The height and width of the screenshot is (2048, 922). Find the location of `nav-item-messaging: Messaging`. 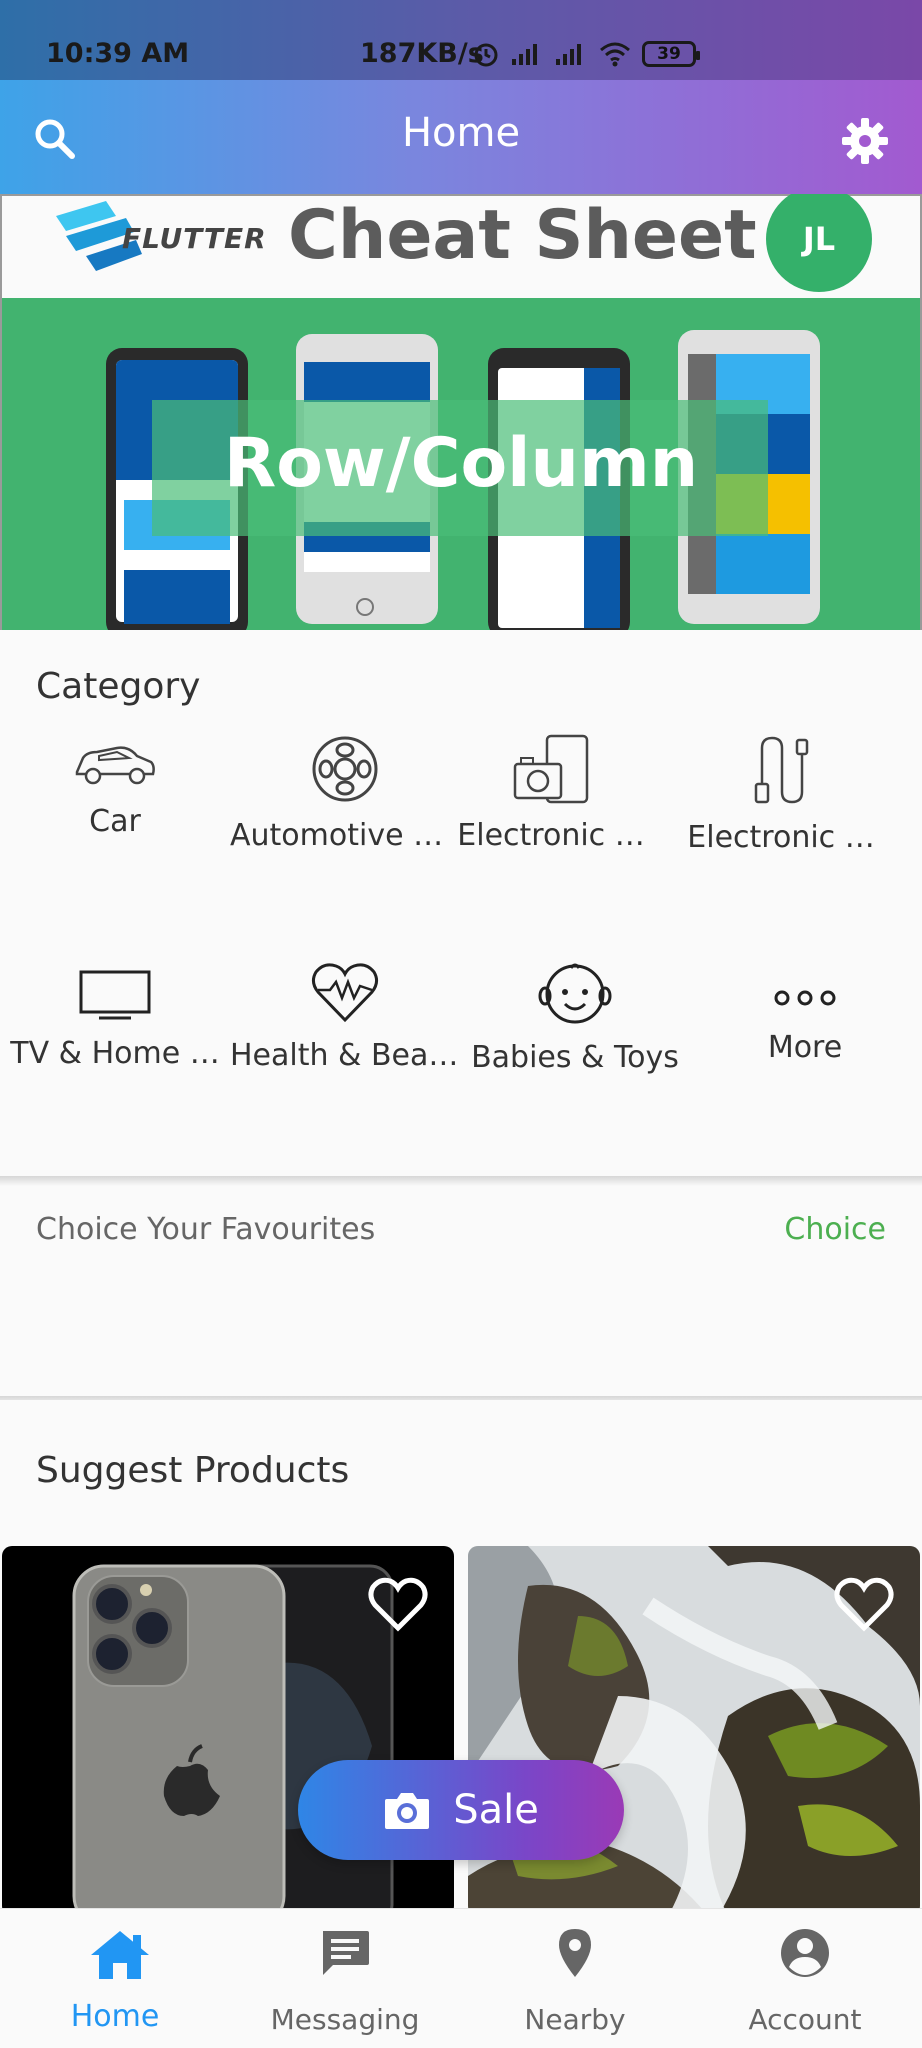

nav-item-messaging: Messaging is located at coordinates (345, 1978).